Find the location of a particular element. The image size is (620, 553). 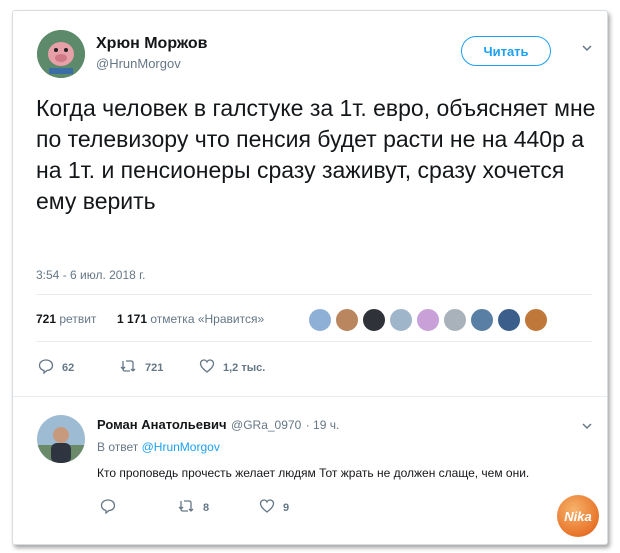

reply-like-action: 9 is located at coordinates (274, 507).